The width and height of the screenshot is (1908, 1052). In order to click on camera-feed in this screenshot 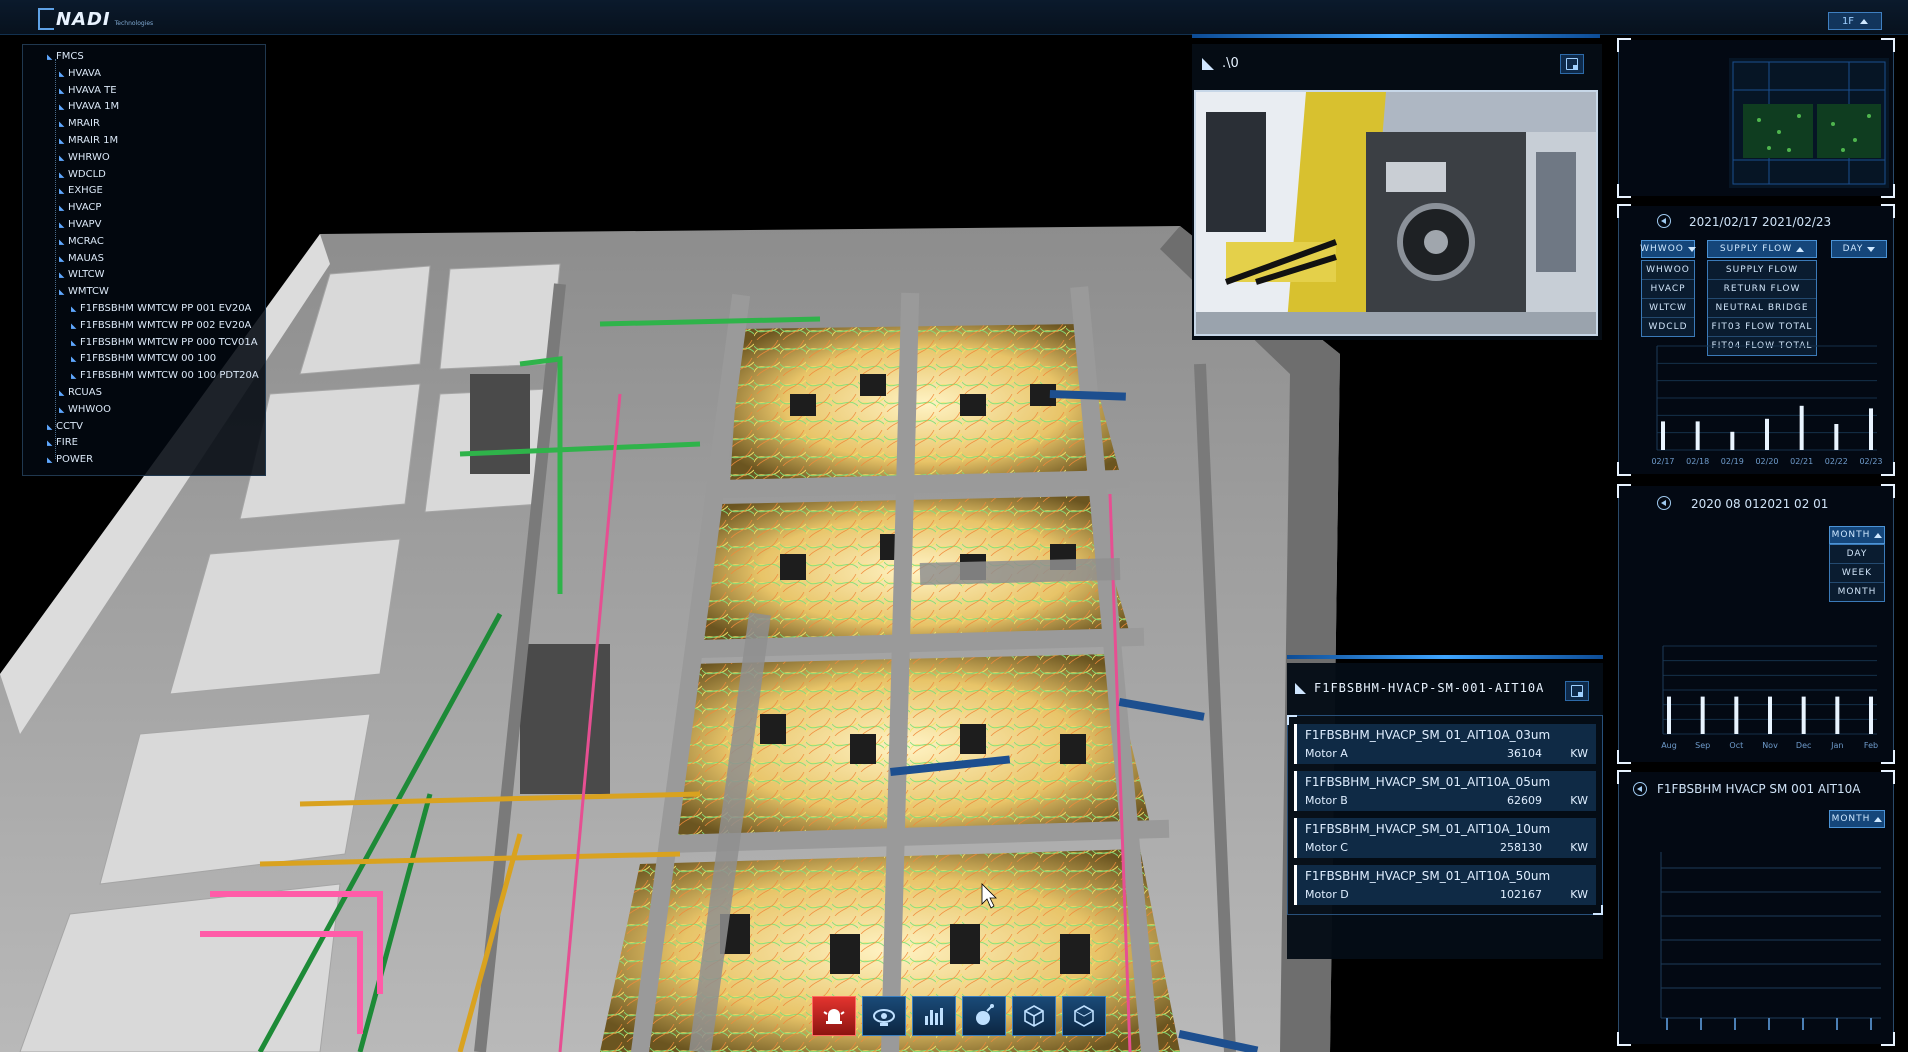, I will do `click(1396, 213)`.